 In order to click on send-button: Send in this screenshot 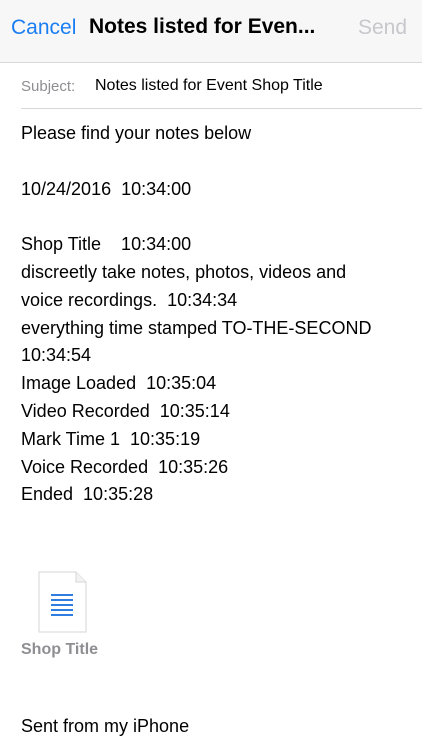, I will do `click(382, 28)`.